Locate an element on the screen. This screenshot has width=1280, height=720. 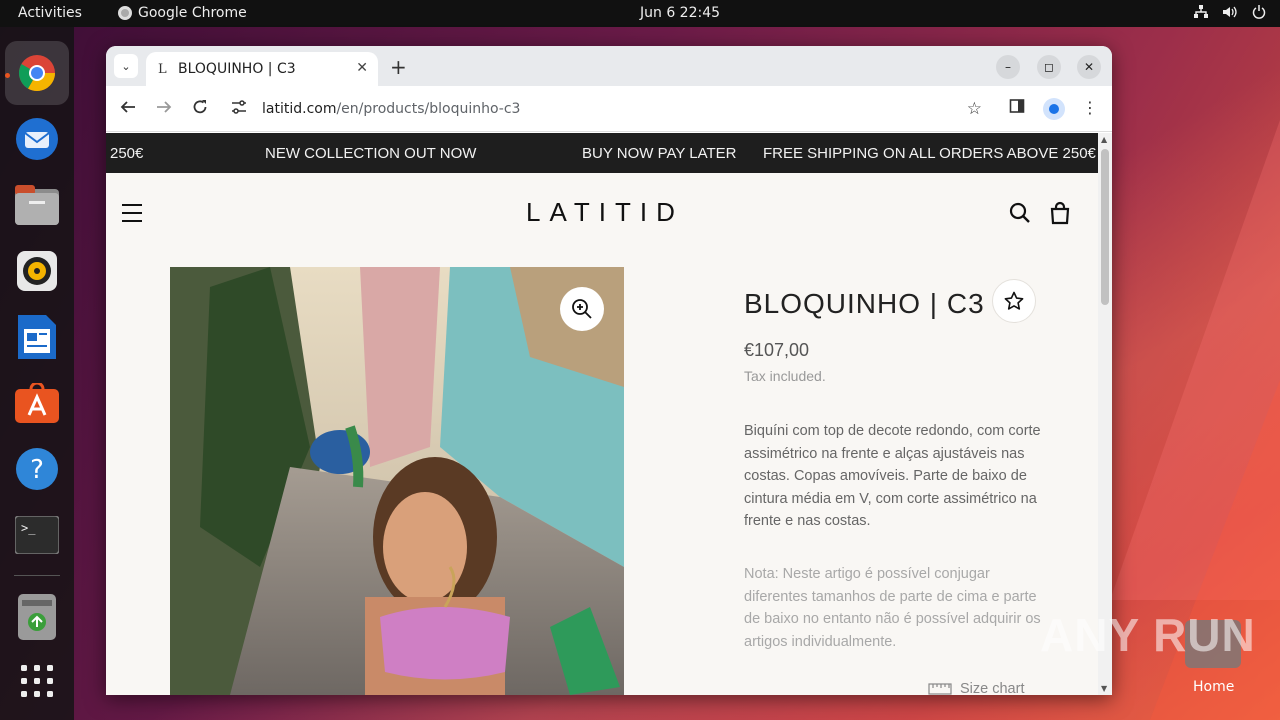
new-tab-button: + is located at coordinates (398, 67).